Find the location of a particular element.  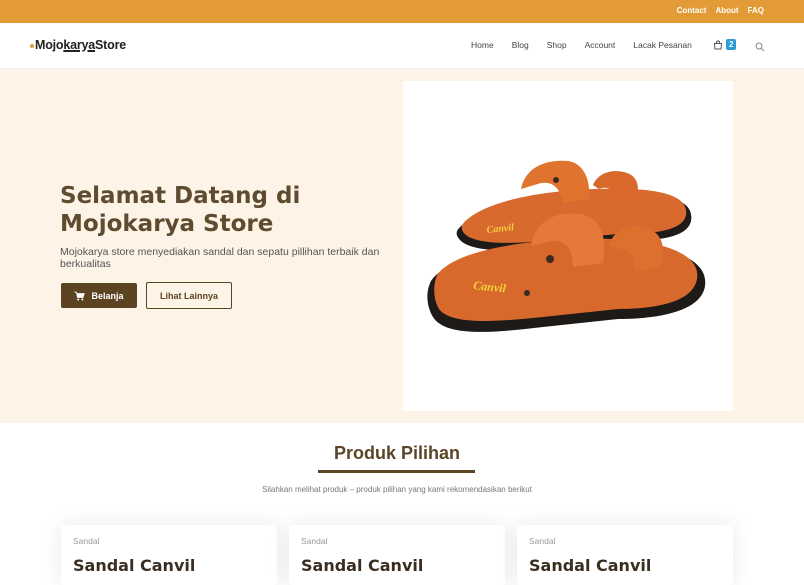

site-logo: MojokaryaStore is located at coordinates (78, 45).